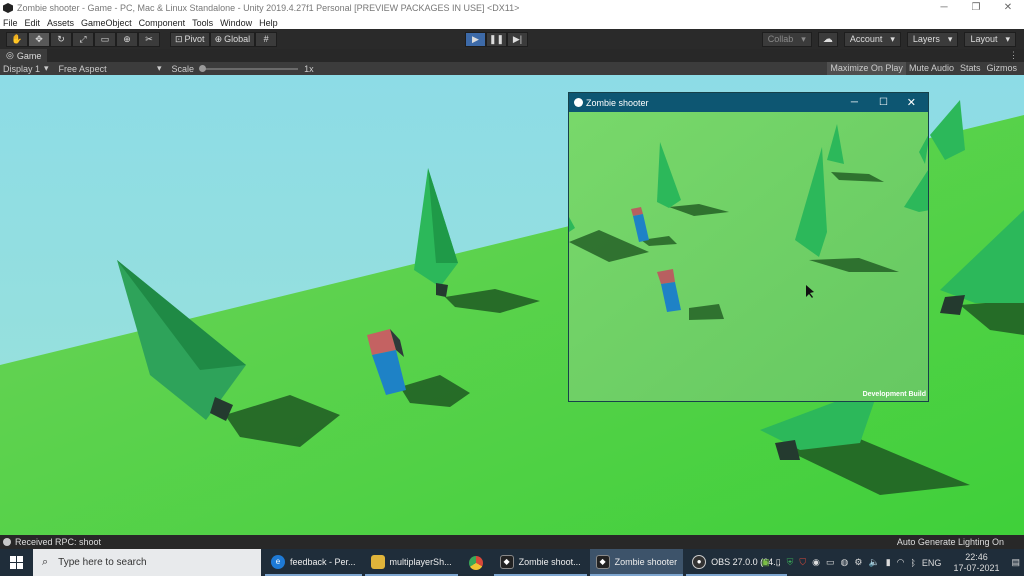 Image resolution: width=1024 pixels, height=576 pixels. I want to click on globe-icon: ⊕, so click(218, 38).